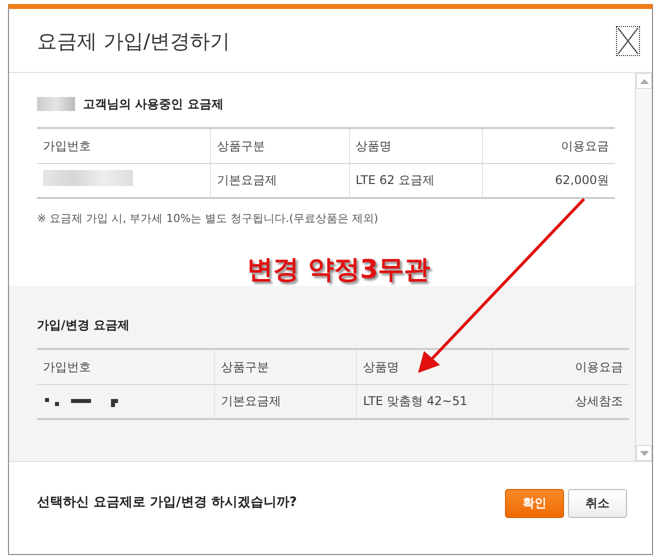 The width and height of the screenshot is (659, 558). Describe the element at coordinates (597, 503) in the screenshot. I see `cancel-button: 취소` at that location.